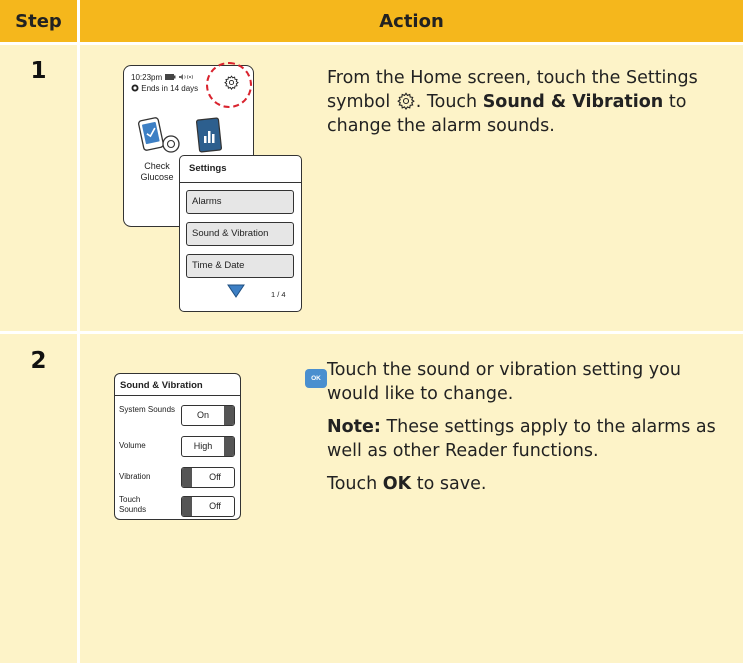 Image resolution: width=743 pixels, height=663 pixels. Describe the element at coordinates (210, 137) in the screenshot. I see `review-history-icon` at that location.